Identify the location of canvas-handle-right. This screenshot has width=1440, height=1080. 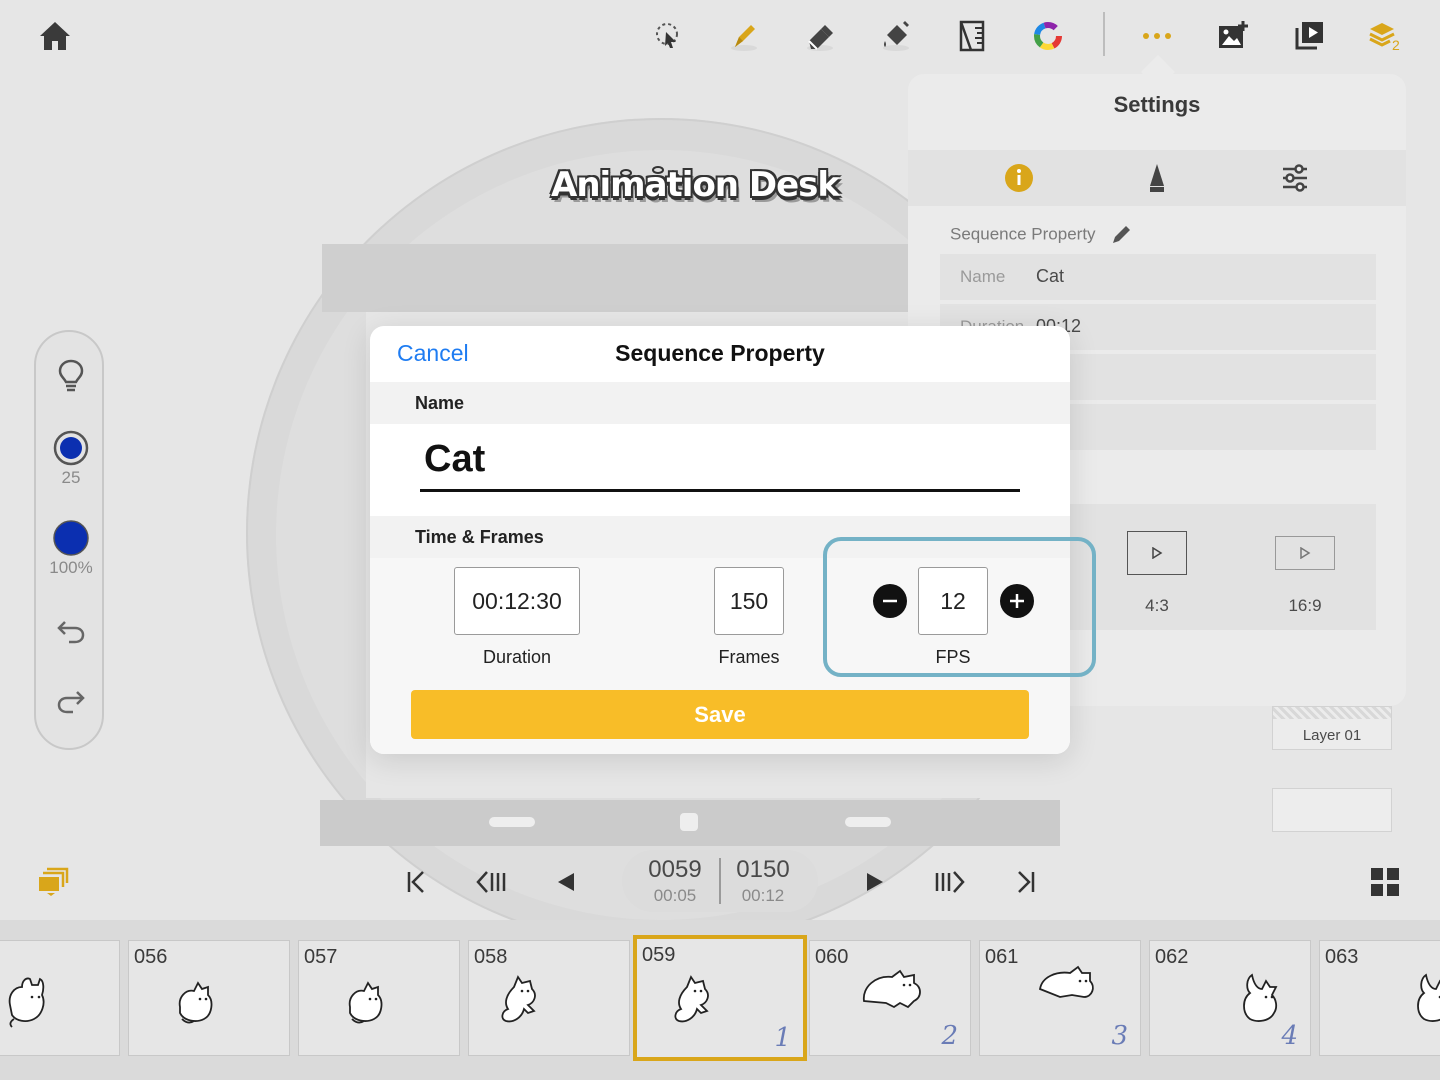
(868, 822).